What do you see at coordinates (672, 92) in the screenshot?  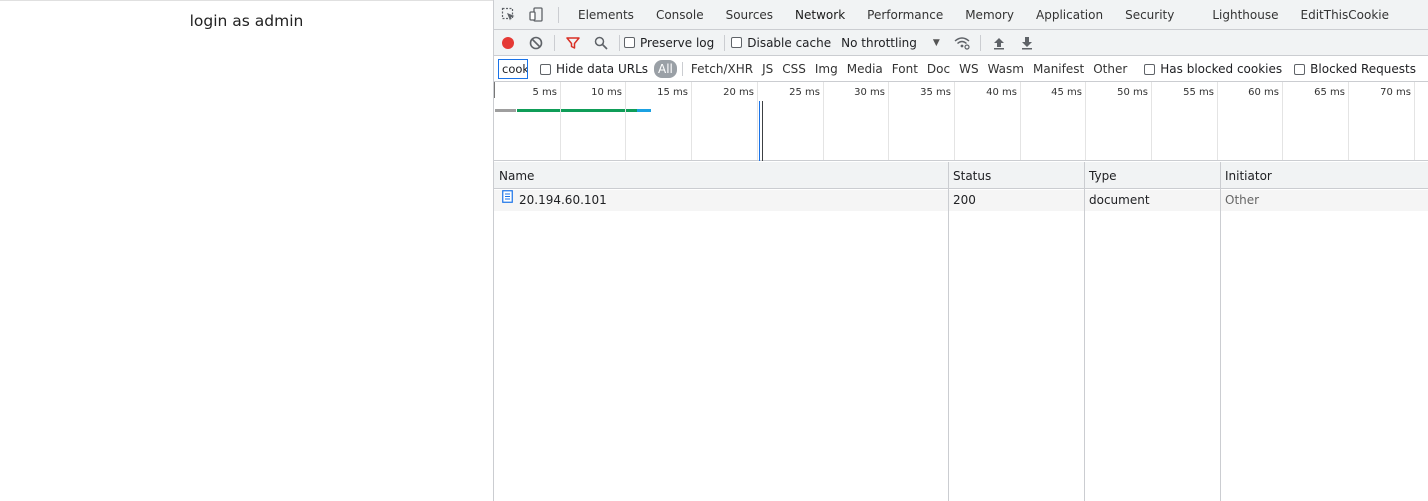 I see `overview-tick-label: 15 ms` at bounding box center [672, 92].